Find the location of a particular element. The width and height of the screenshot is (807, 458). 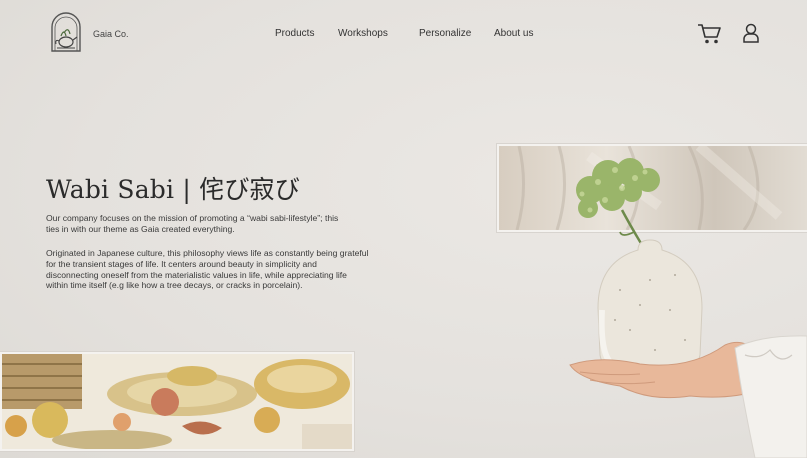

peaches-and-plates-photo is located at coordinates (177, 401).